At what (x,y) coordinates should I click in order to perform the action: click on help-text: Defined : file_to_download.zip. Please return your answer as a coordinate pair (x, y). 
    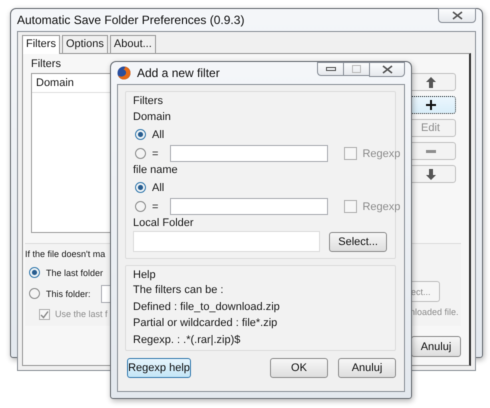
    Looking at the image, I should click on (206, 307).